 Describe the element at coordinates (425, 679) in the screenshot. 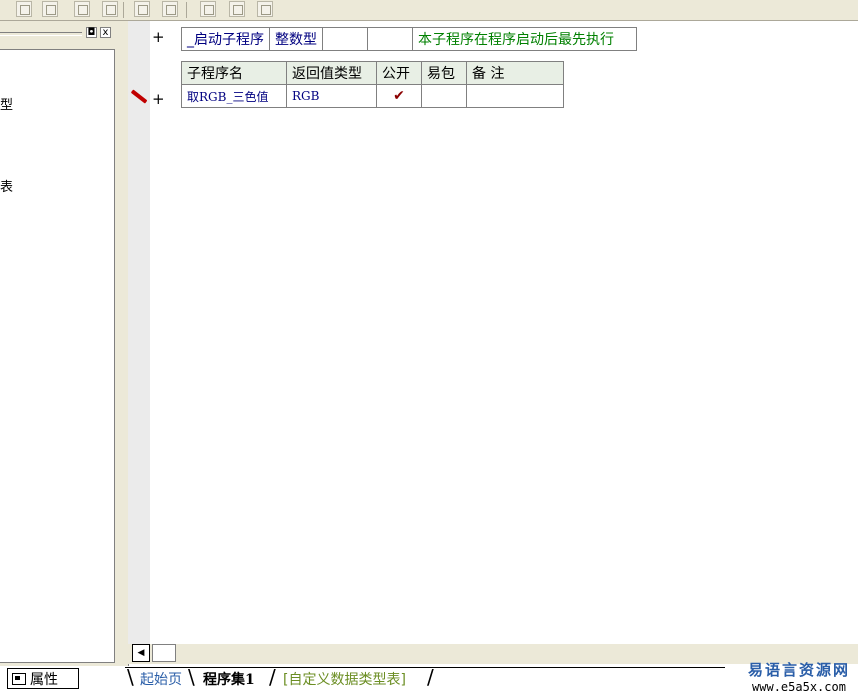

I see `document-tabs: \ 起始页 \ 程序集1 / [自定义数据类型表] /` at that location.